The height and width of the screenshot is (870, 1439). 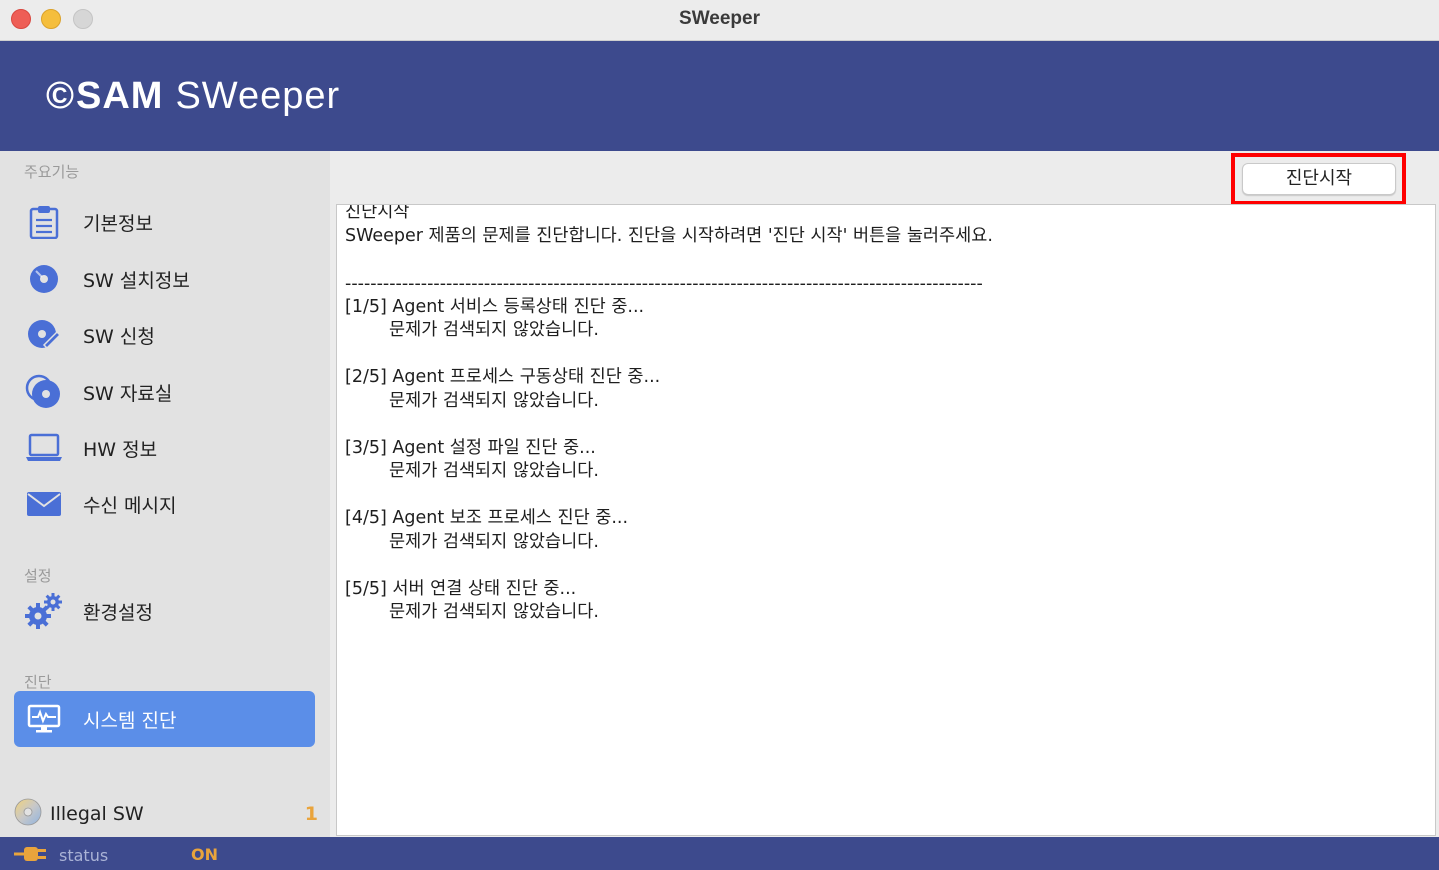 I want to click on sidebar-item-label: SW 신청, so click(x=119, y=336).